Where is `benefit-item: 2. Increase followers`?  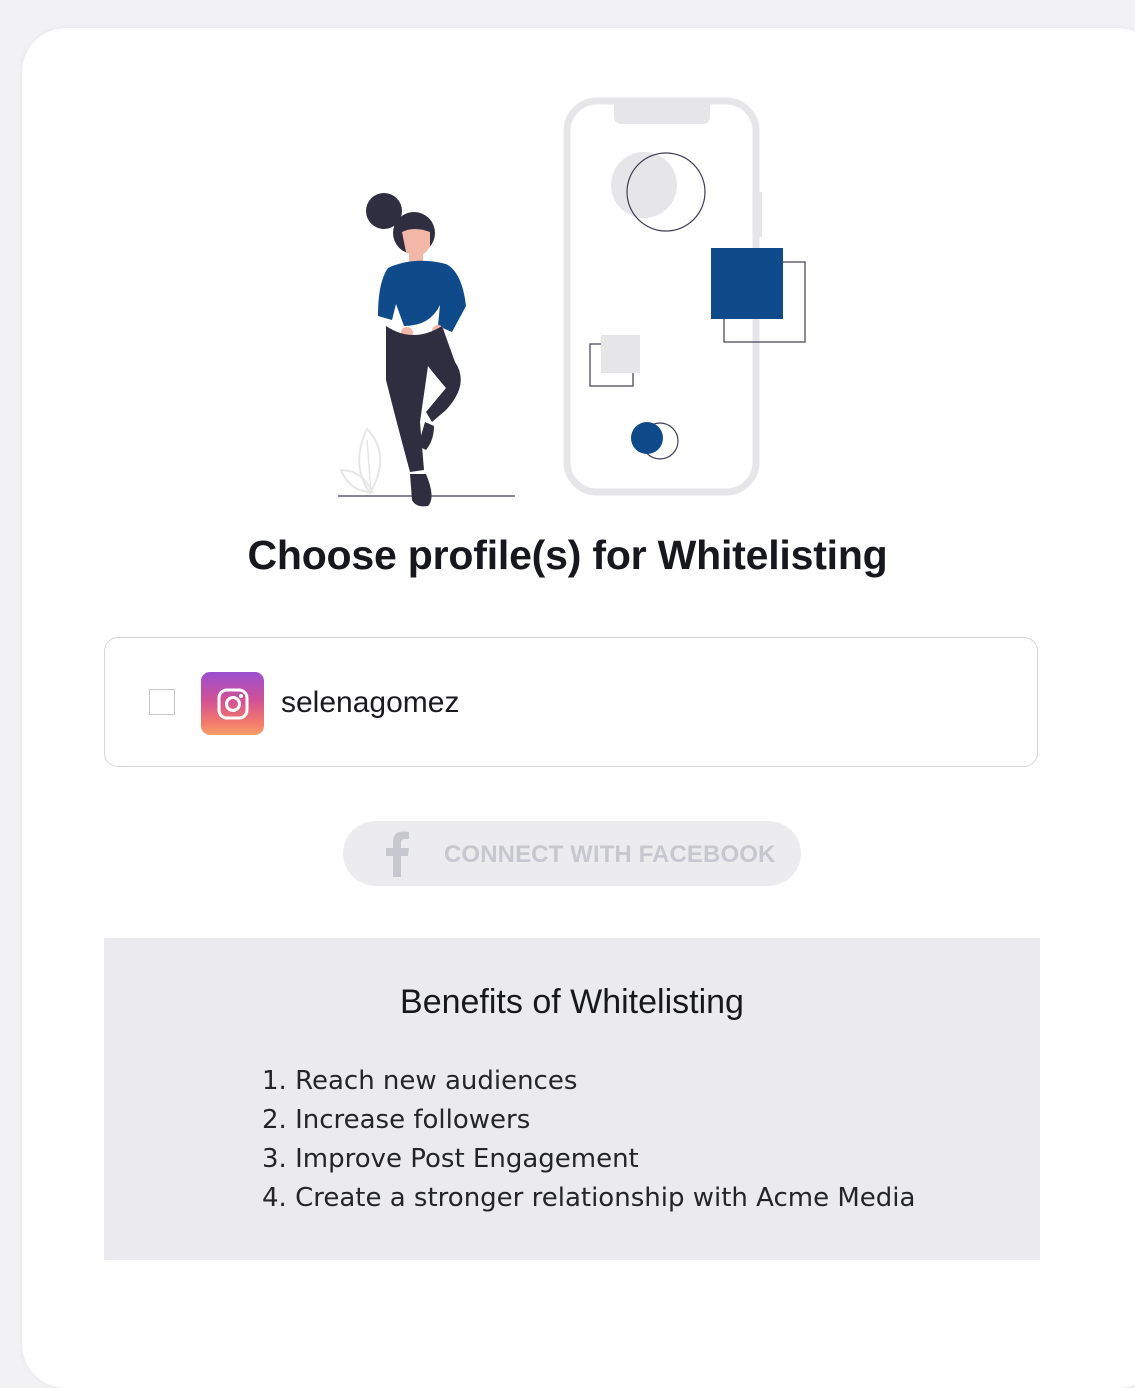
benefit-item: 2. Increase followers is located at coordinates (396, 1120).